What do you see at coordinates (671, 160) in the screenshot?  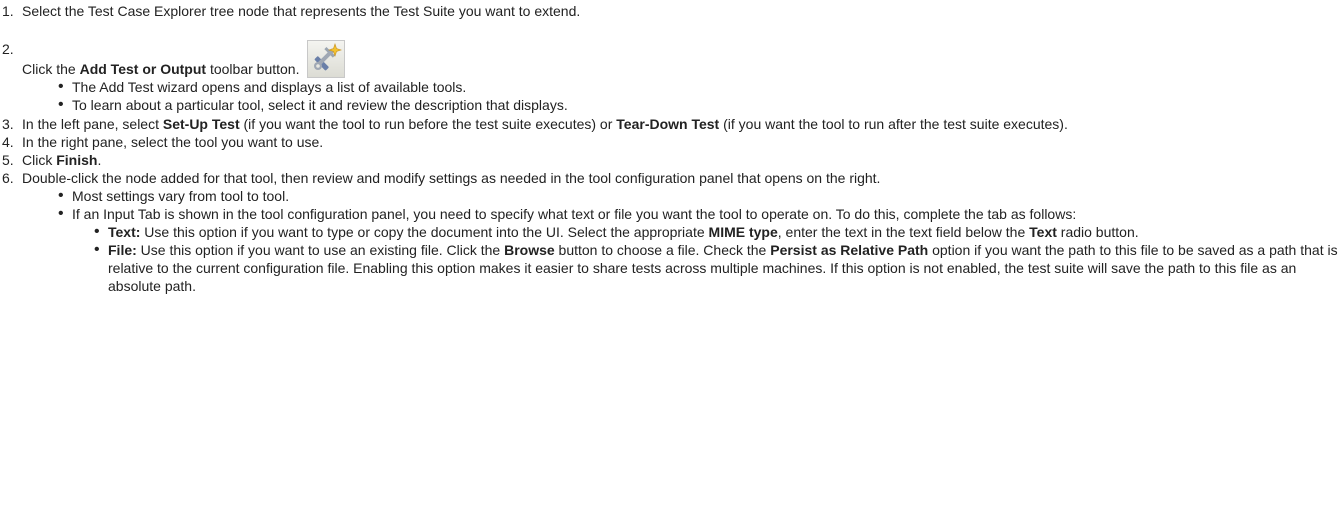 I see `step-5: 5. Click Finish.` at bounding box center [671, 160].